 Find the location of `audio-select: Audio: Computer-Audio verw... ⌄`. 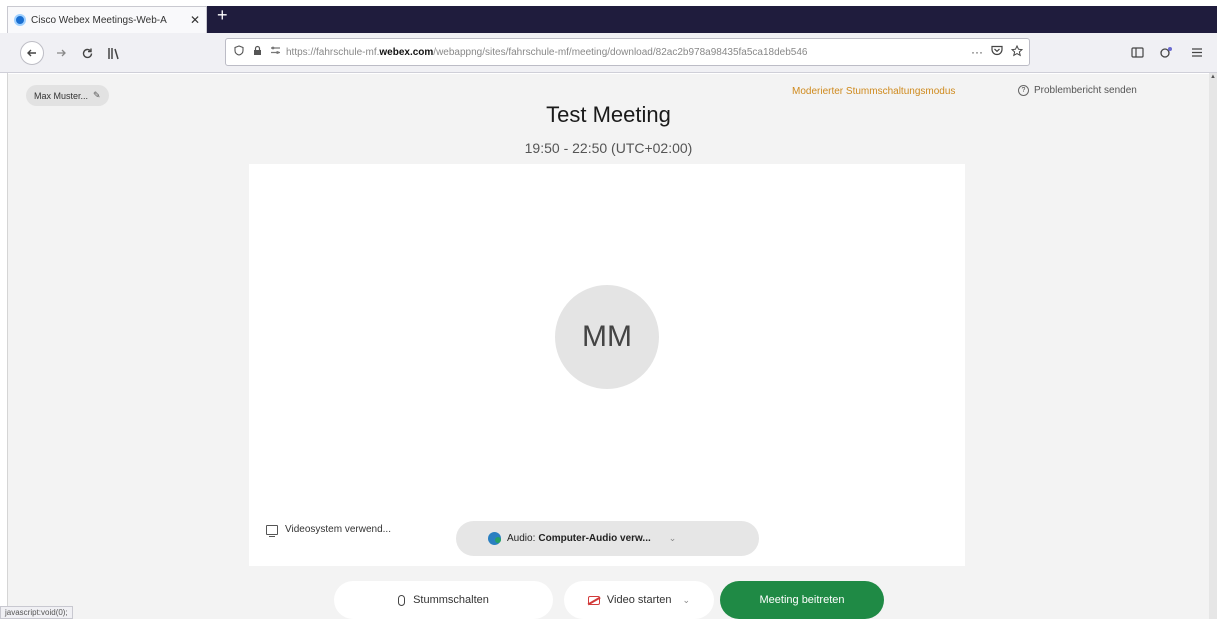

audio-select: Audio: Computer-Audio verw... ⌄ is located at coordinates (607, 538).